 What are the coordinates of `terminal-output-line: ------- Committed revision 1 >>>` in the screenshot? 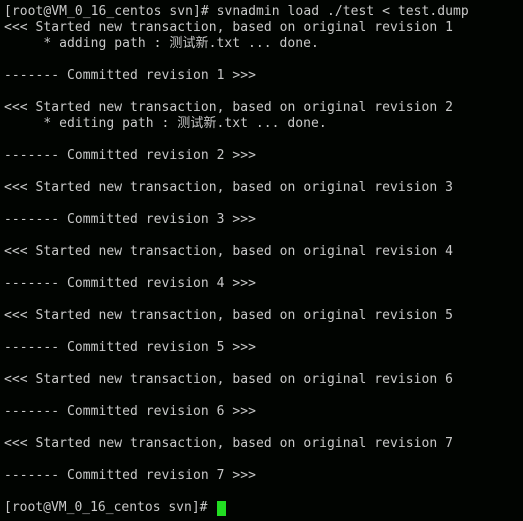 It's located at (130, 75).